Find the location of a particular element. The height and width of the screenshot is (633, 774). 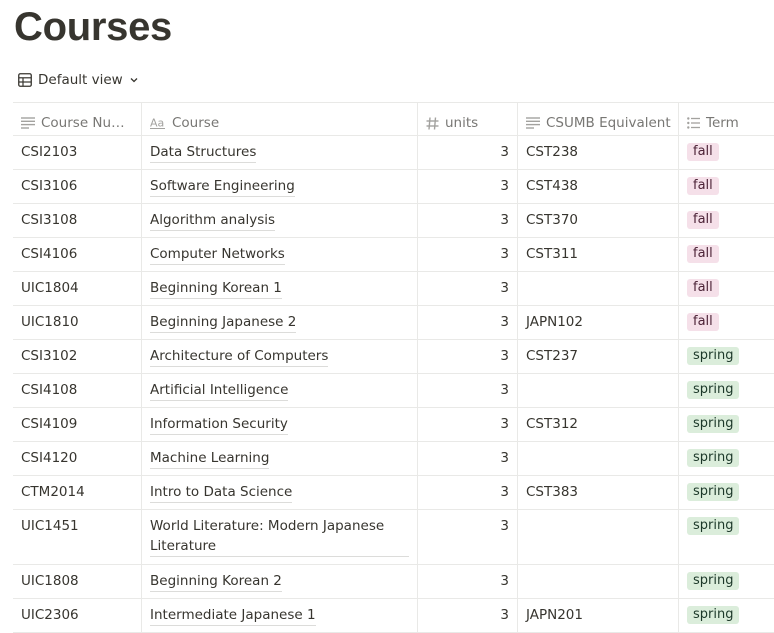

course-cell: Software Engineering is located at coordinates (280, 186).